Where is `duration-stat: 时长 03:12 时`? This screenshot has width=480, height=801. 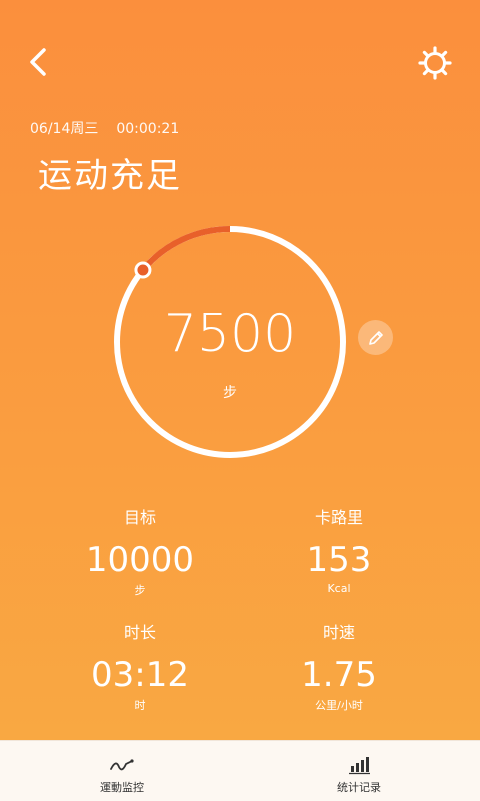 duration-stat: 时长 03:12 时 is located at coordinates (140, 666).